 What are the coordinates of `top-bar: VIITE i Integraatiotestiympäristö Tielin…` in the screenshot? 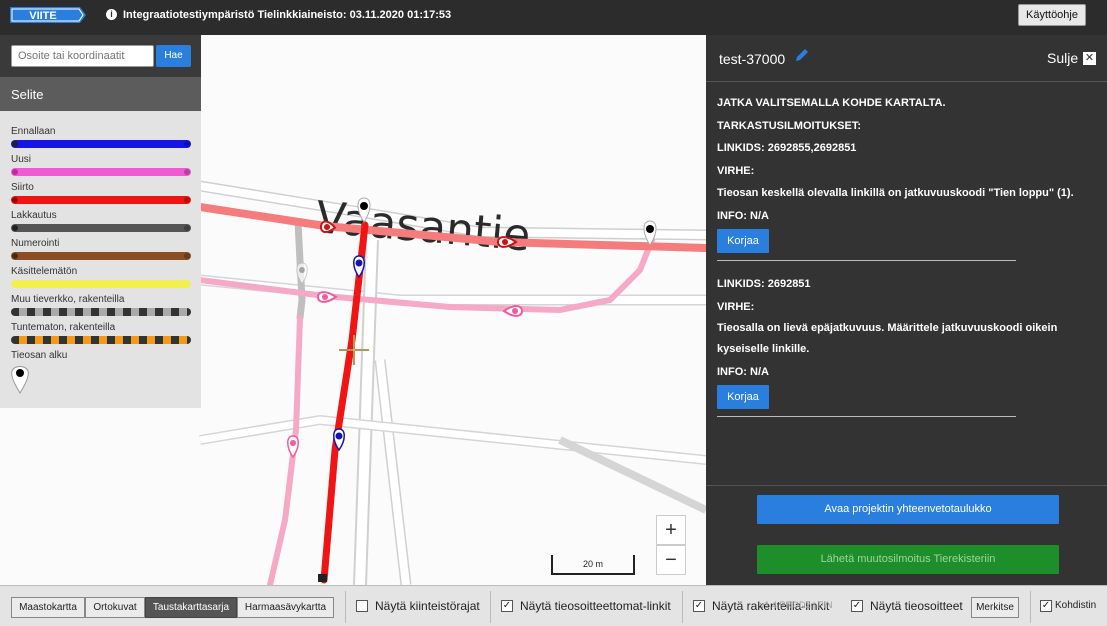 It's located at (553, 17).